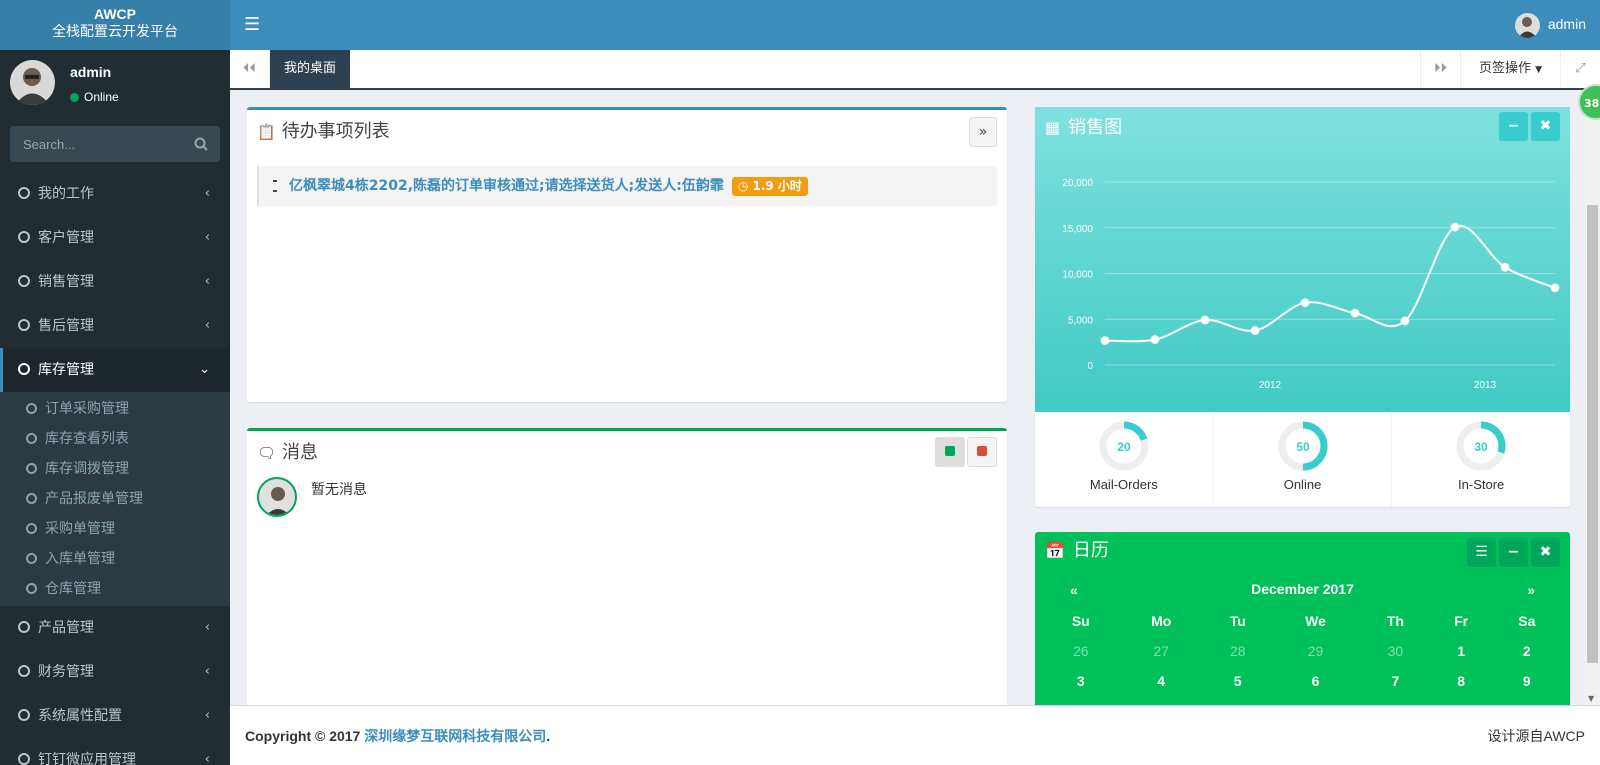 This screenshot has width=1600, height=765. I want to click on tab-operations-dropdown: 页签操作 ▼, so click(1510, 69).